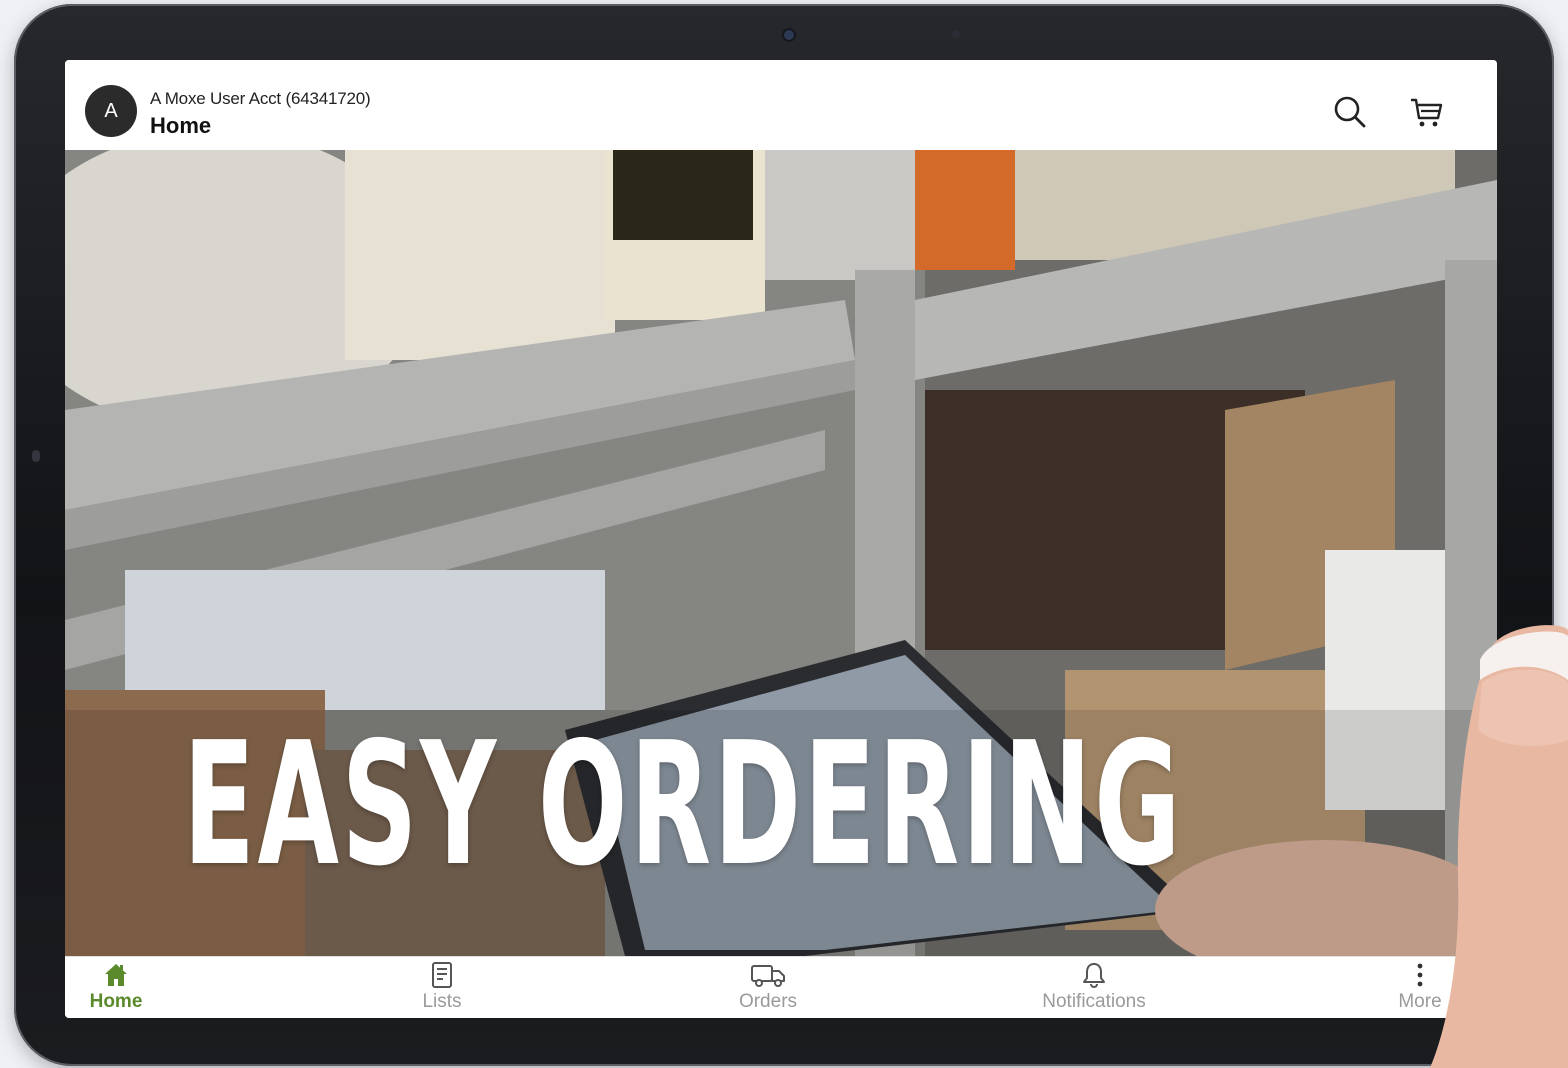  Describe the element at coordinates (768, 987) in the screenshot. I see `tab-orders: Orders` at that location.